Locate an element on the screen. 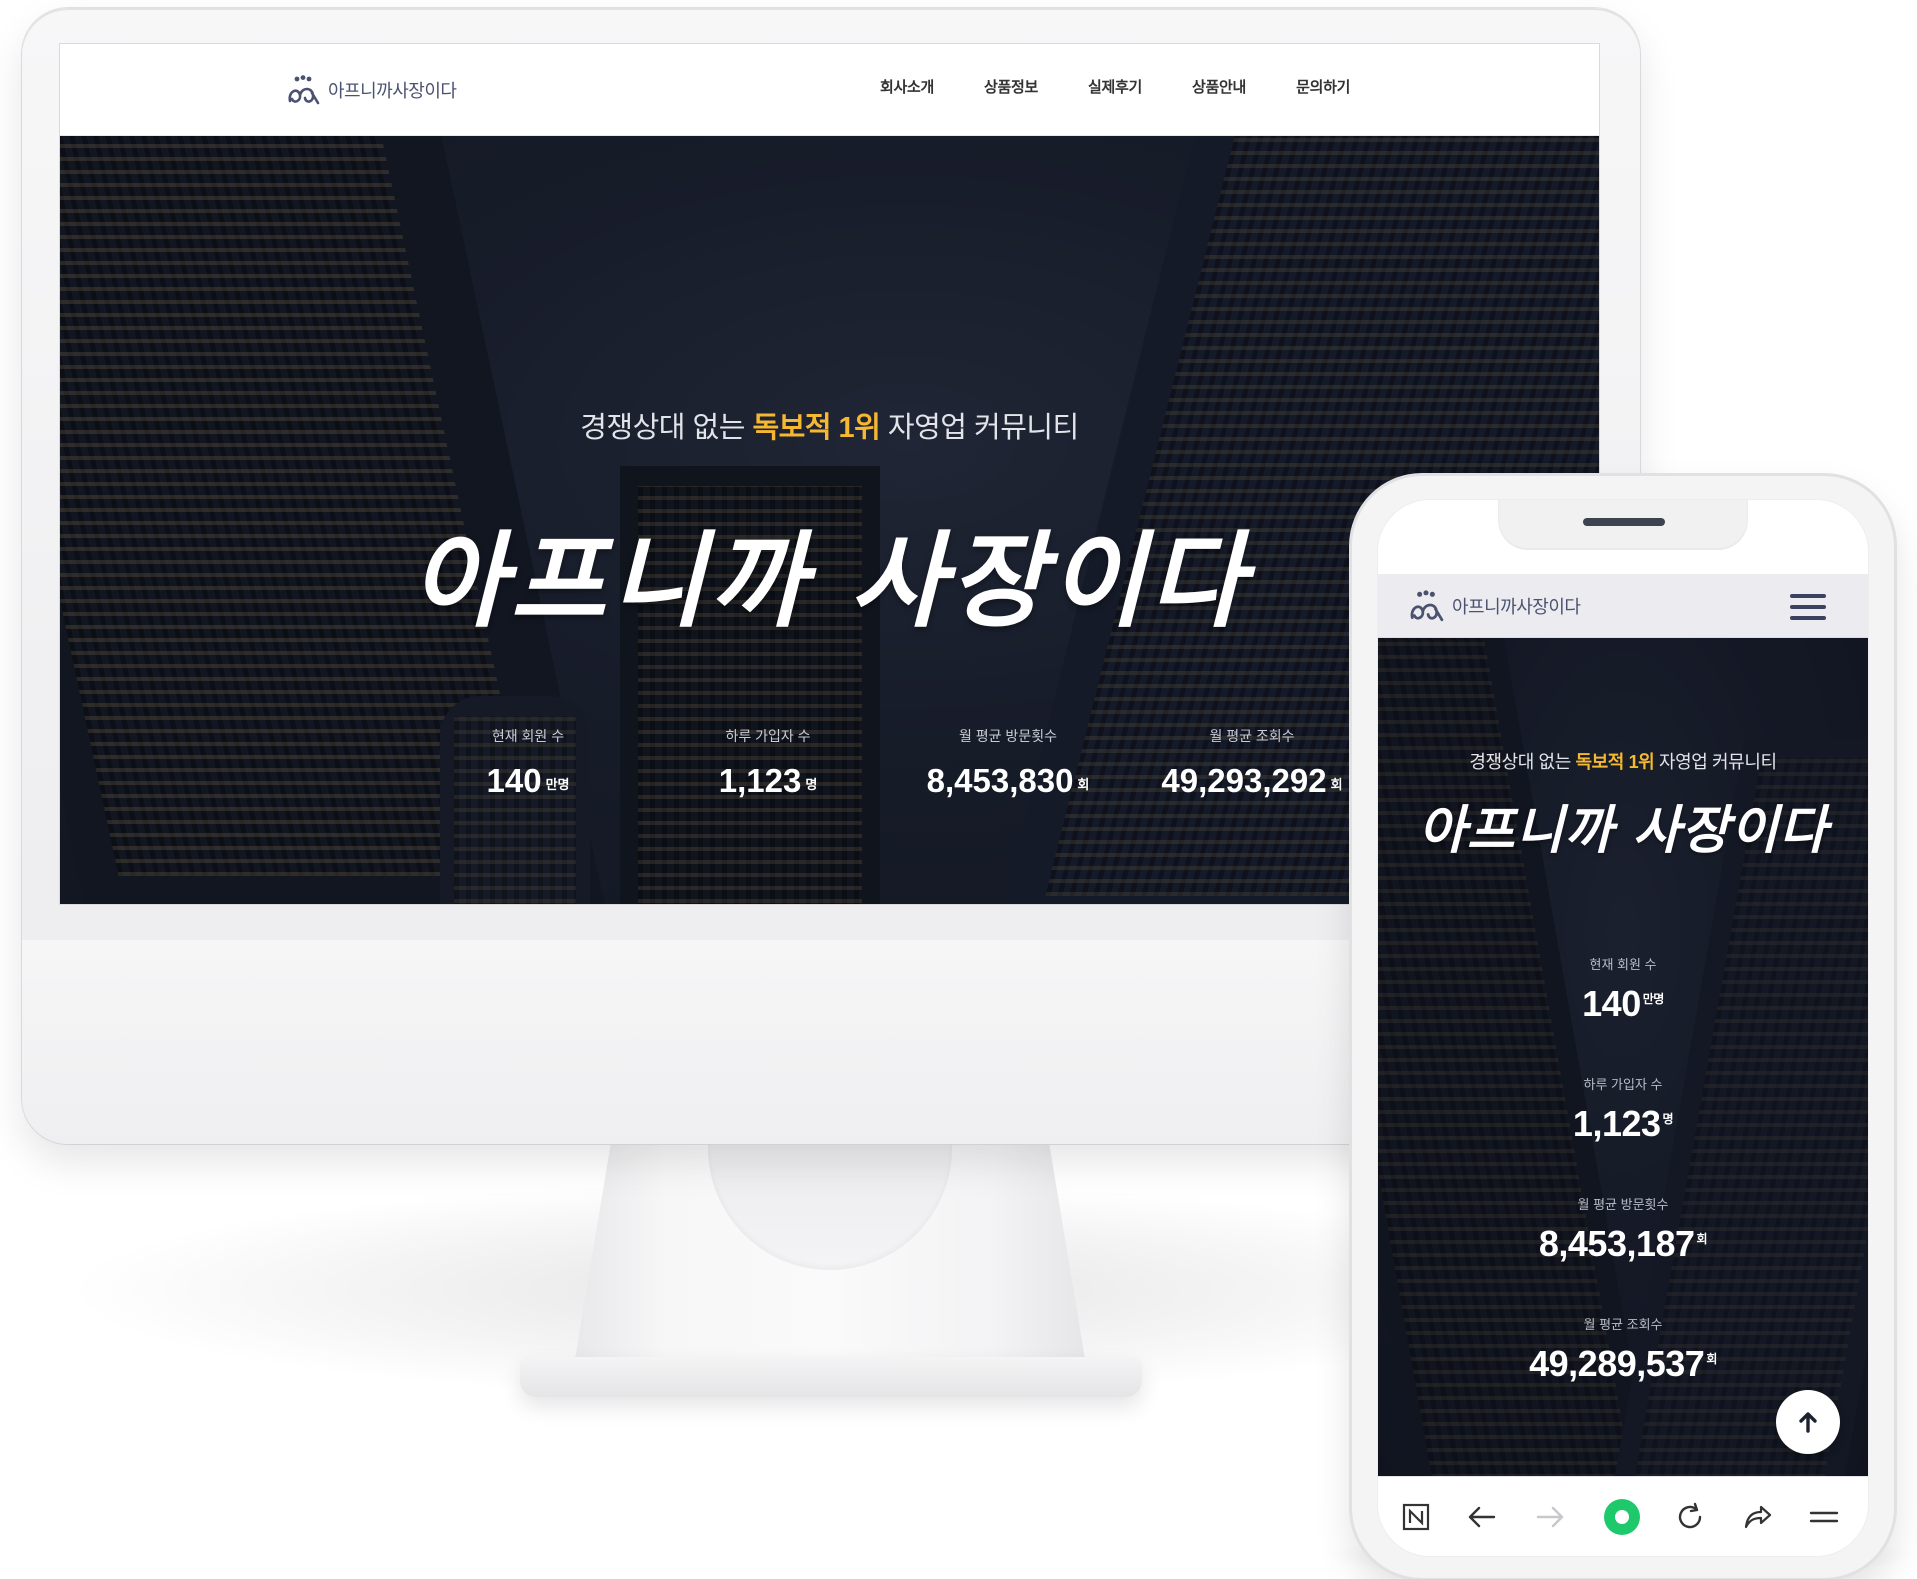 Image resolution: width=1917 pixels, height=1579 pixels. forward-arrow-icon is located at coordinates (1550, 1517).